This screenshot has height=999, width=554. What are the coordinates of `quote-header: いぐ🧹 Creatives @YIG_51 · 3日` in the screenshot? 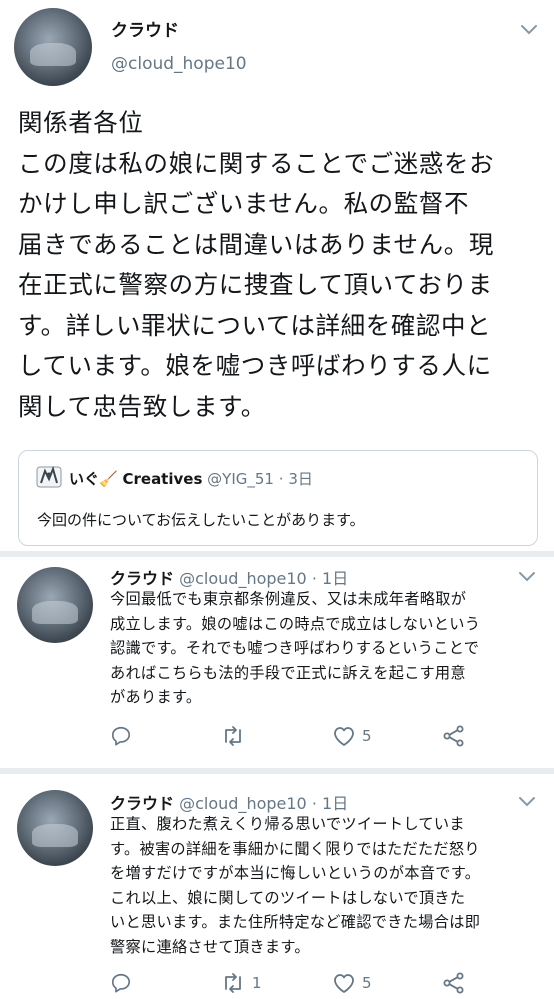 It's located at (191, 478).